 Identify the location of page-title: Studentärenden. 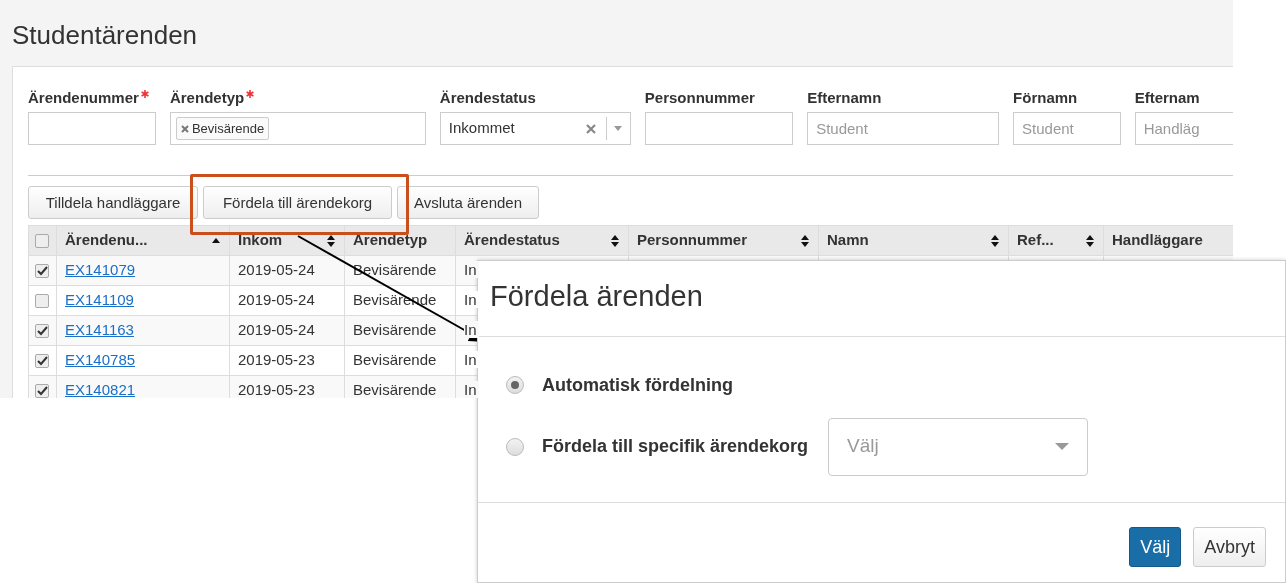
(105, 35).